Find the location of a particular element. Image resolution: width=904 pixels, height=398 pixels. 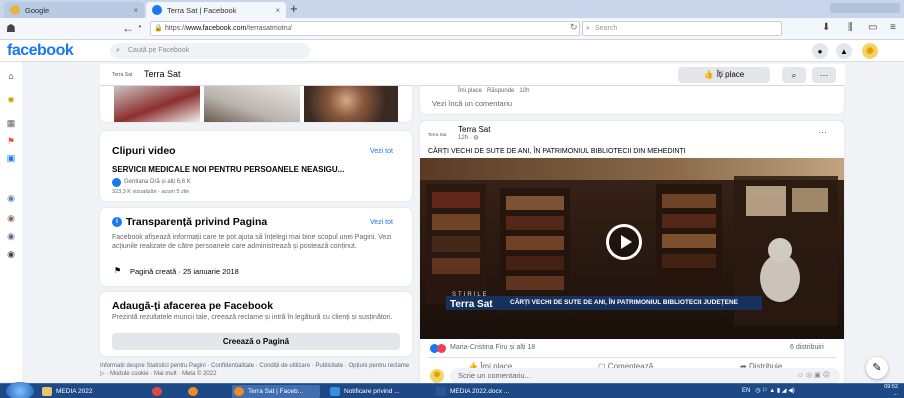

videos-card-title: Clipuri video is located at coordinates (144, 151).